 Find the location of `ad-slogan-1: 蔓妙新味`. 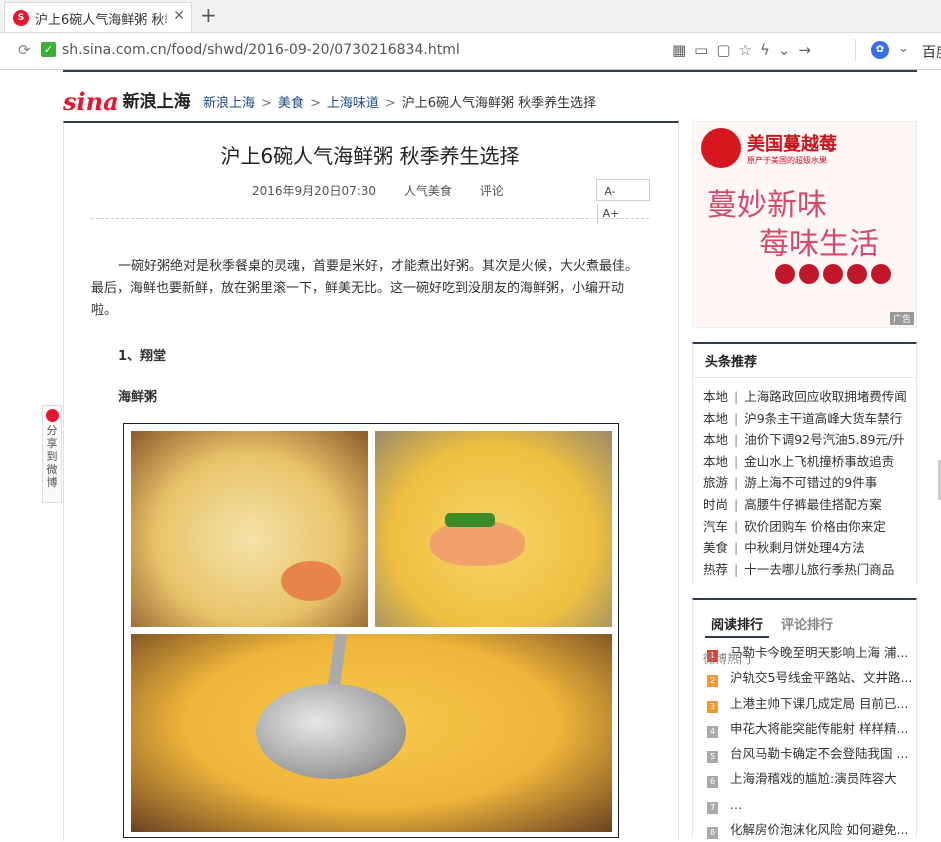

ad-slogan-1: 蔓妙新味 is located at coordinates (767, 205).